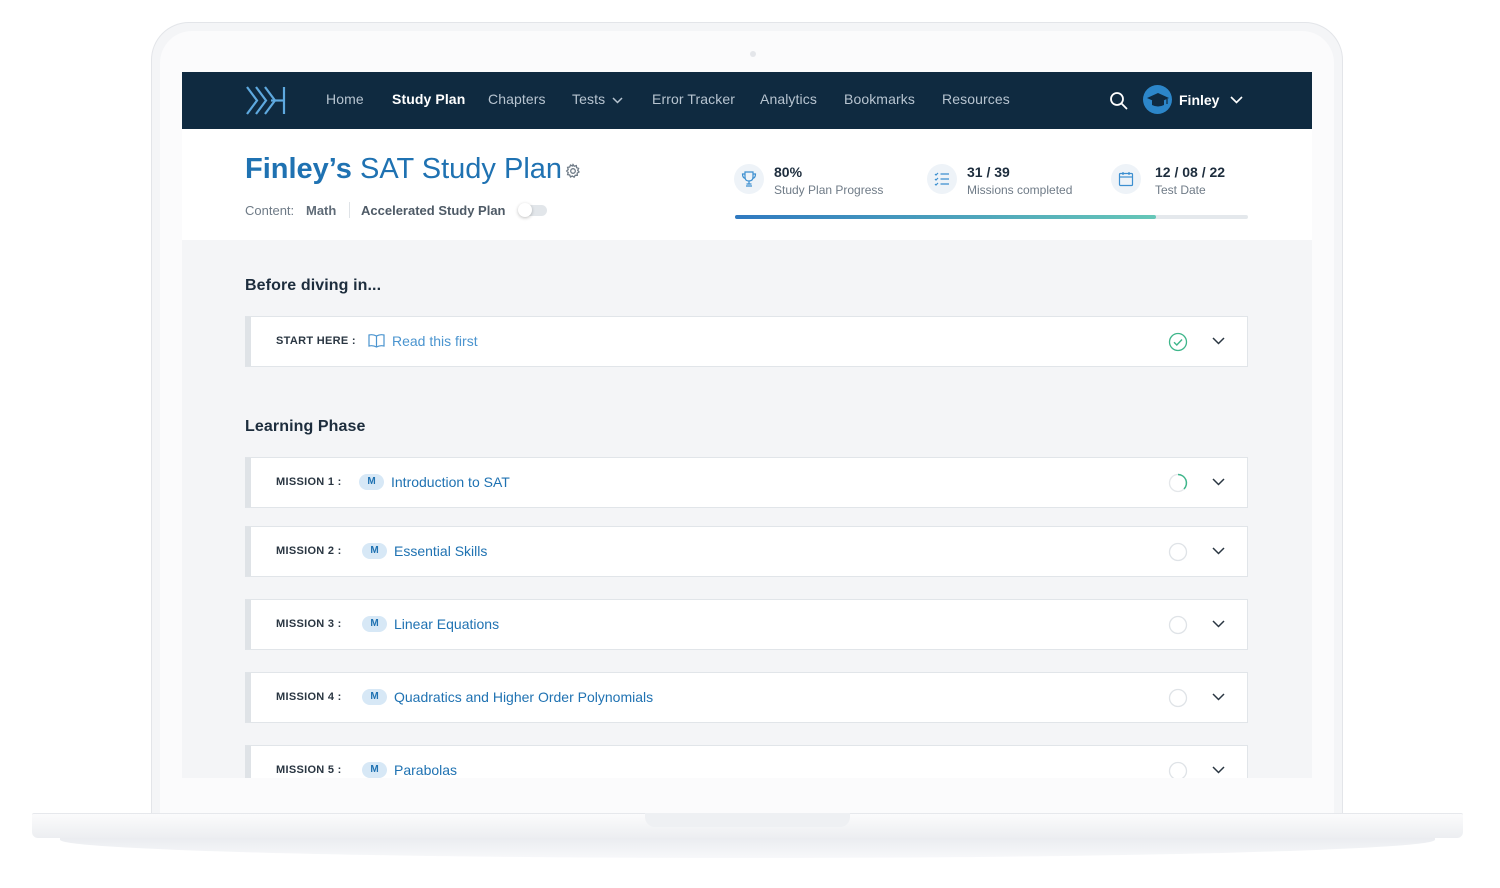  What do you see at coordinates (746, 482) in the screenshot?
I see `mission-card: MISSION 1 : M Introduction to SAT` at bounding box center [746, 482].